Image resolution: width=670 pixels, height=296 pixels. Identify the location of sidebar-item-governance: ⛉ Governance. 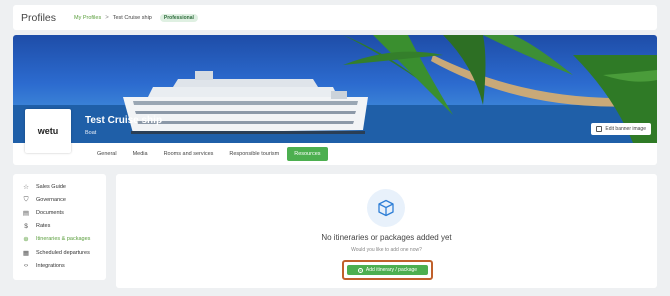
(59, 199).